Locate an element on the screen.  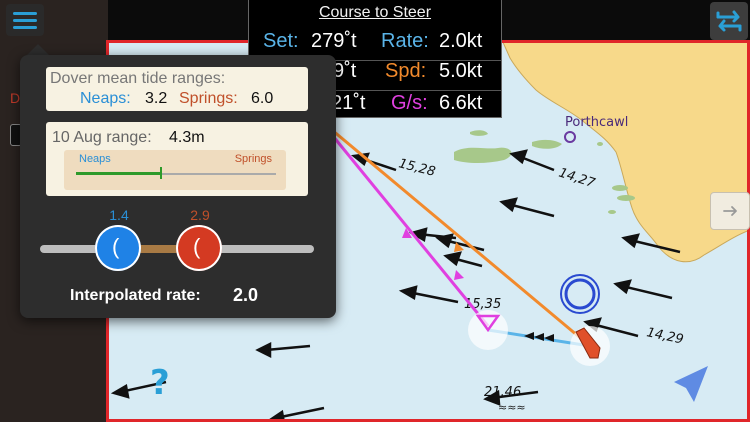
neaps-rate-handle: ( is located at coordinates (118, 248).